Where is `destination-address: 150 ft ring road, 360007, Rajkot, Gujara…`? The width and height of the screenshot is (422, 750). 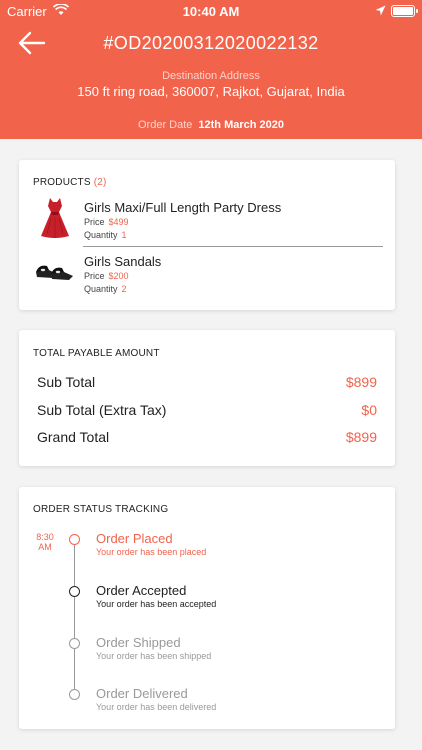
destination-address: 150 ft ring road, 360007, Rajkot, Gujara… is located at coordinates (211, 91).